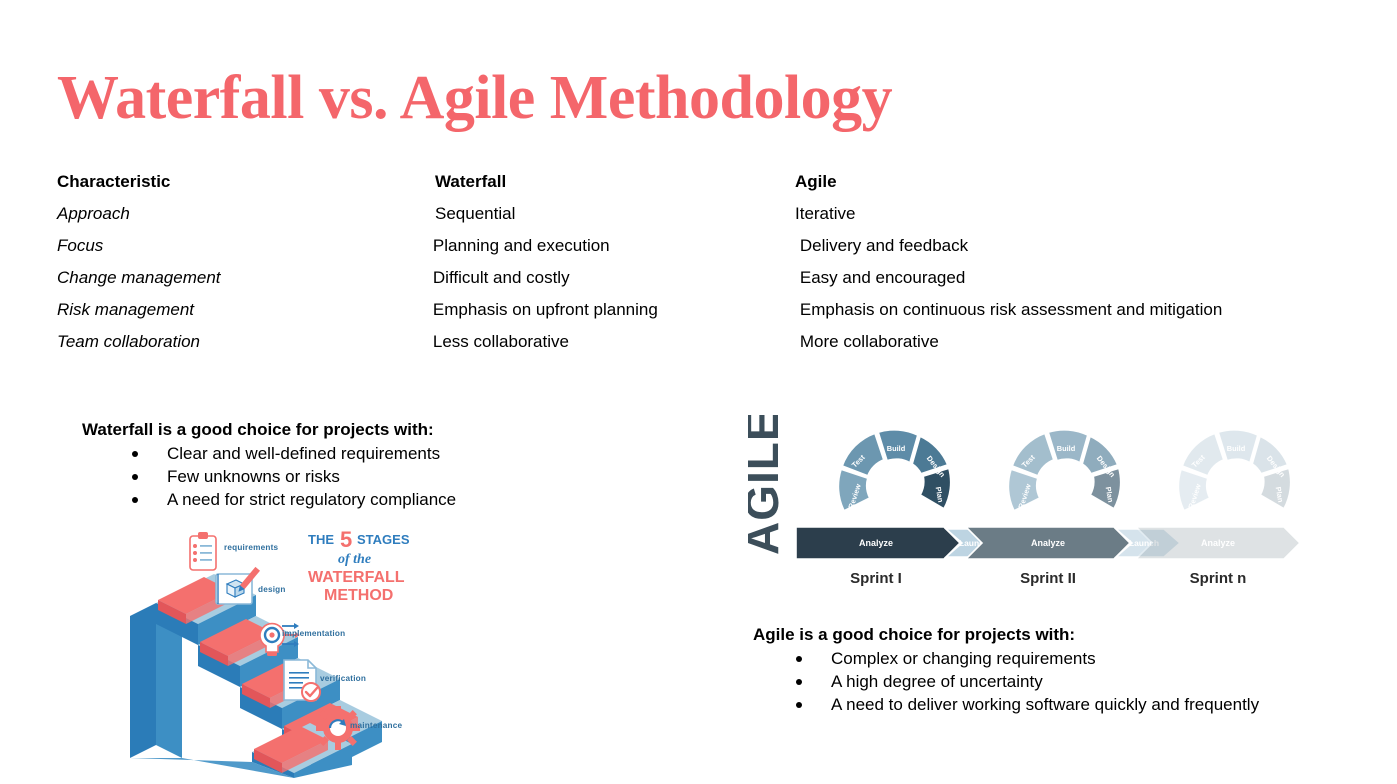 This screenshot has width=1397, height=784. Describe the element at coordinates (321, 539) in the screenshot. I see `headline-the: THE` at that location.